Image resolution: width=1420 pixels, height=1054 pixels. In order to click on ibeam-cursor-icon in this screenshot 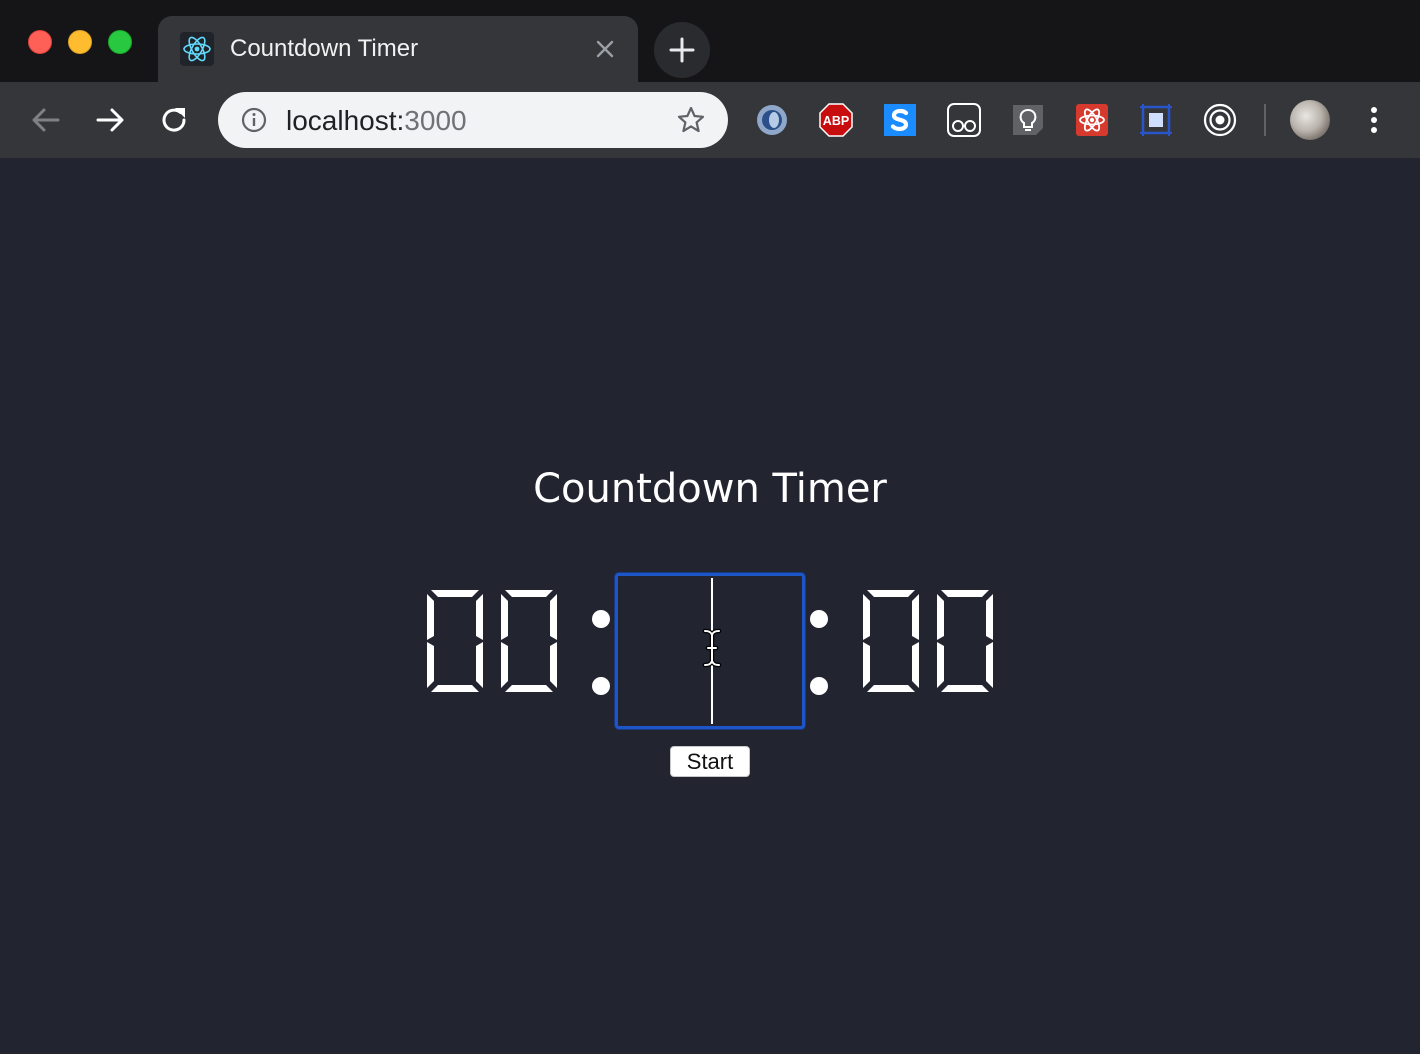, I will do `click(712, 648)`.